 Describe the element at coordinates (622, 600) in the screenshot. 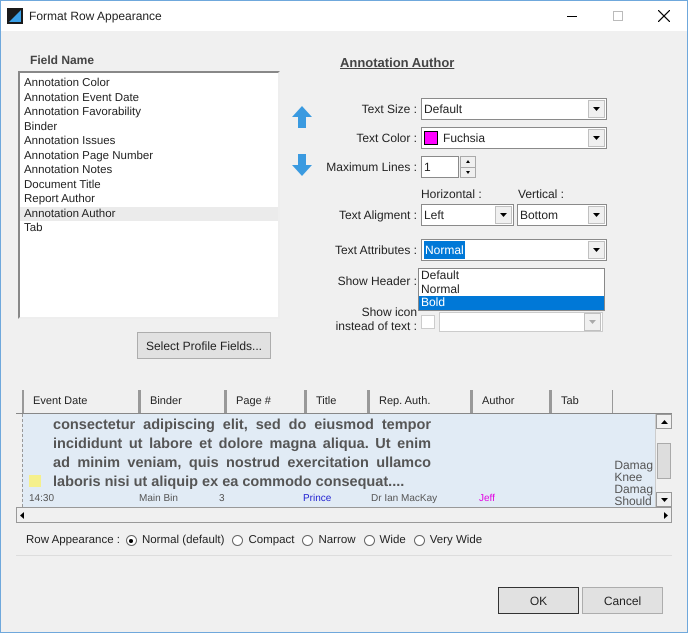

I see `cancel-button: Cancel` at that location.